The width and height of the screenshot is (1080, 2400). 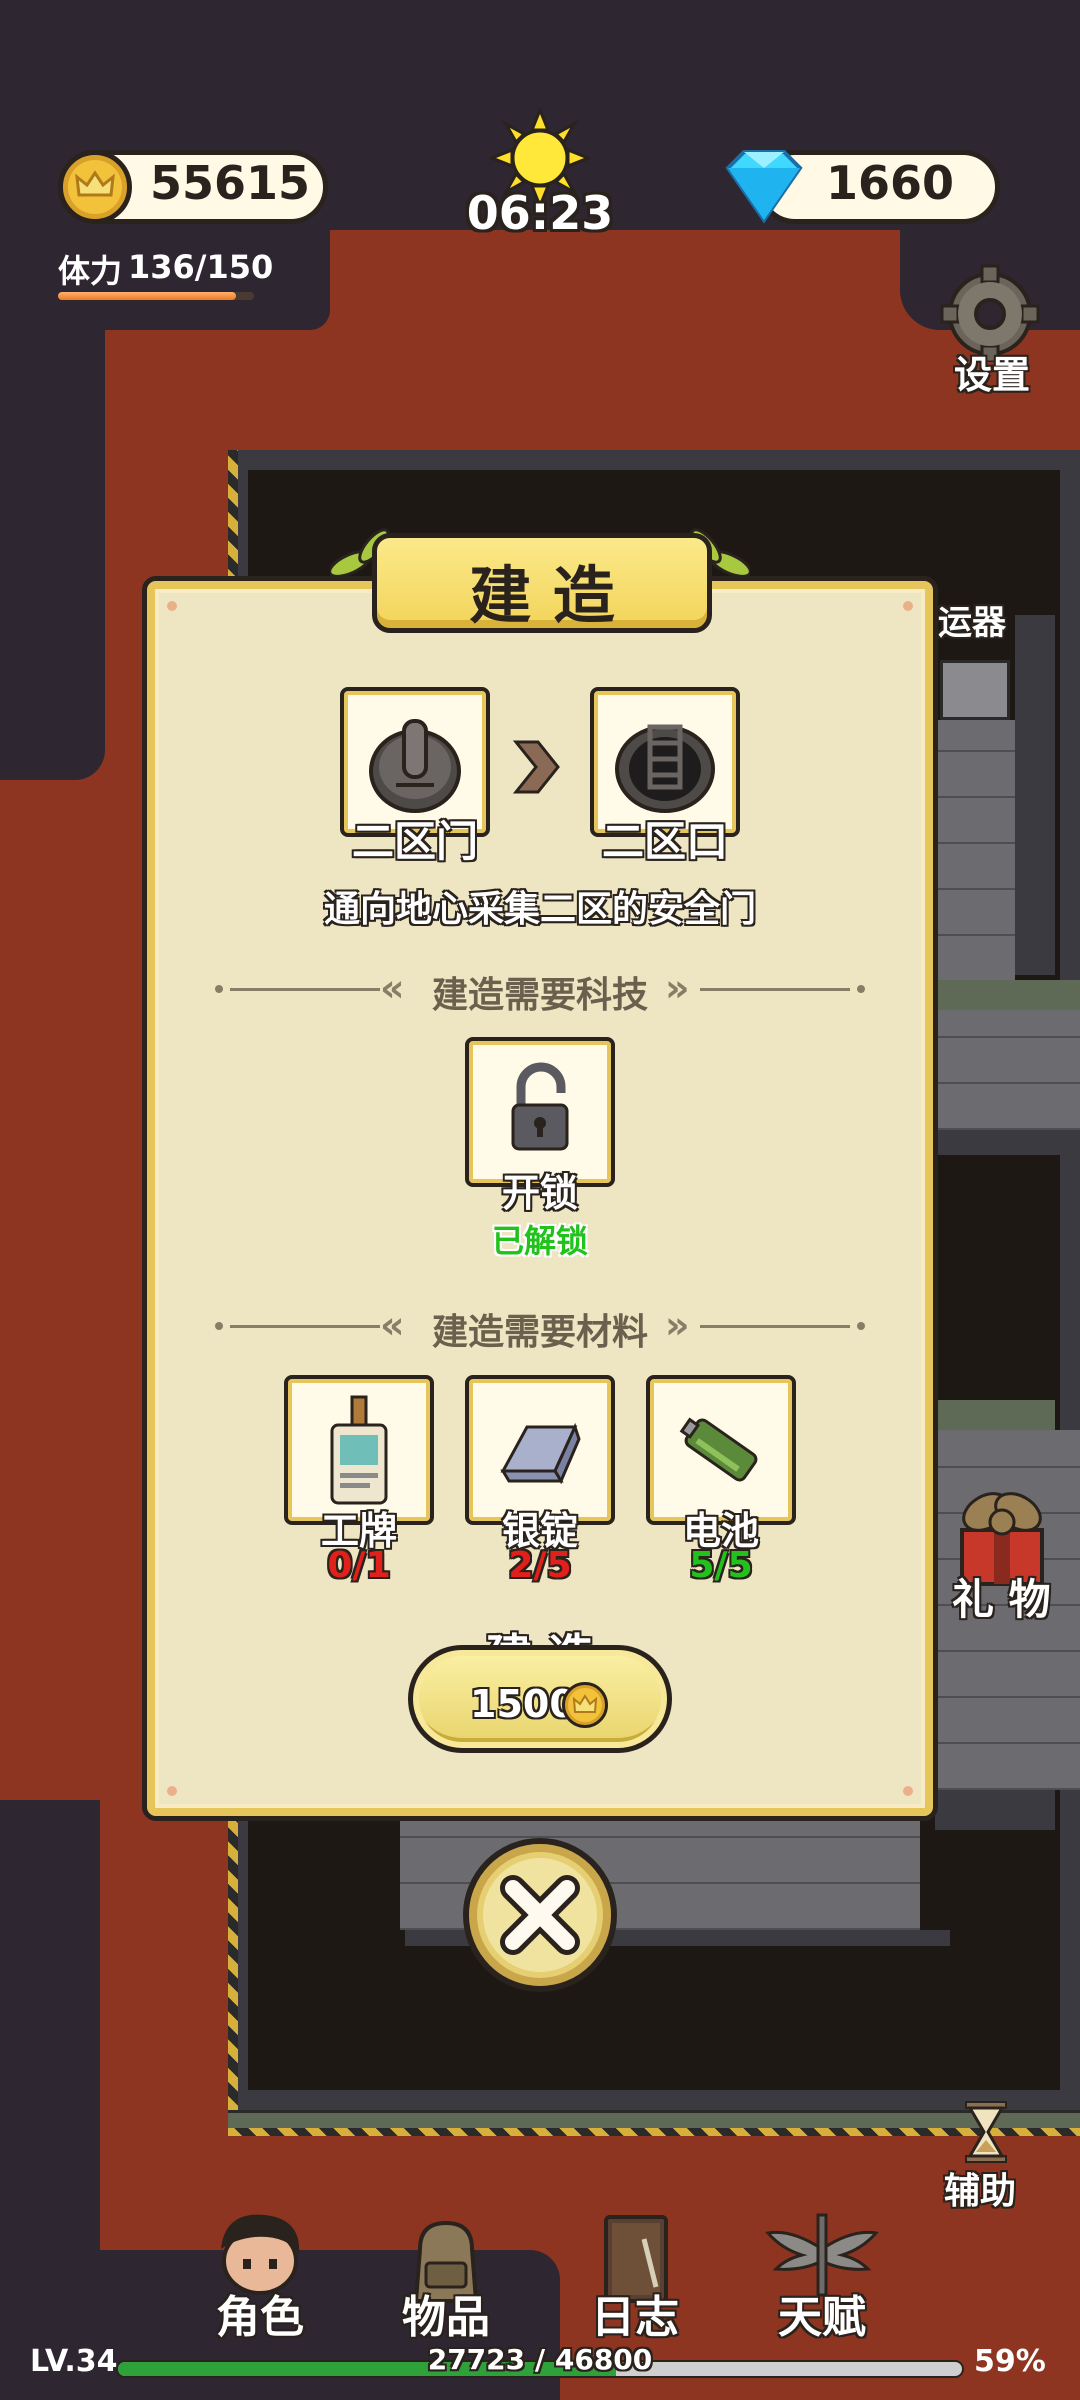 What do you see at coordinates (539, 1193) in the screenshot?
I see `tech-name: 开锁` at bounding box center [539, 1193].